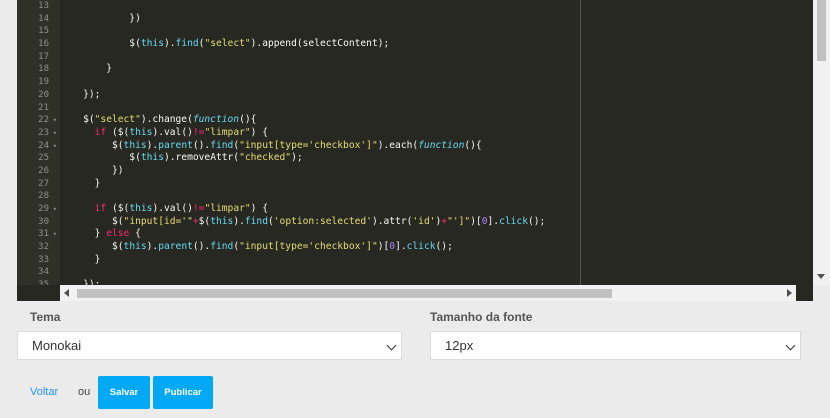 The image size is (830, 418). I want to click on line-number: 14, so click(38, 19).